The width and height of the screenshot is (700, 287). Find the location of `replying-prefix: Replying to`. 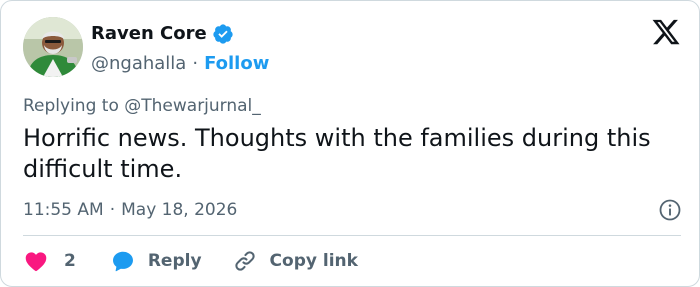

replying-prefix: Replying to is located at coordinates (71, 106).